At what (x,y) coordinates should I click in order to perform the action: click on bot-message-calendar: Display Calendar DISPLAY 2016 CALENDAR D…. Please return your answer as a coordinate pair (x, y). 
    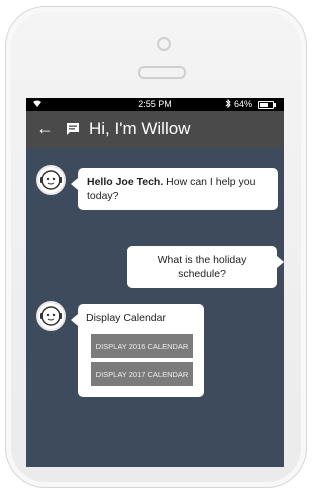
    Looking at the image, I should click on (137, 350).